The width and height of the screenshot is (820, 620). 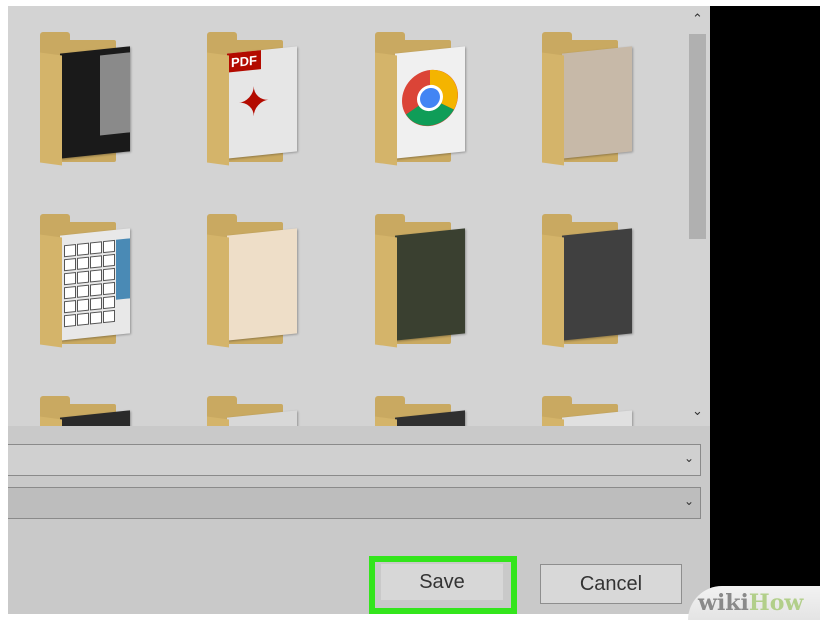 I want to click on black-window-folder-icon, so click(x=93, y=101).